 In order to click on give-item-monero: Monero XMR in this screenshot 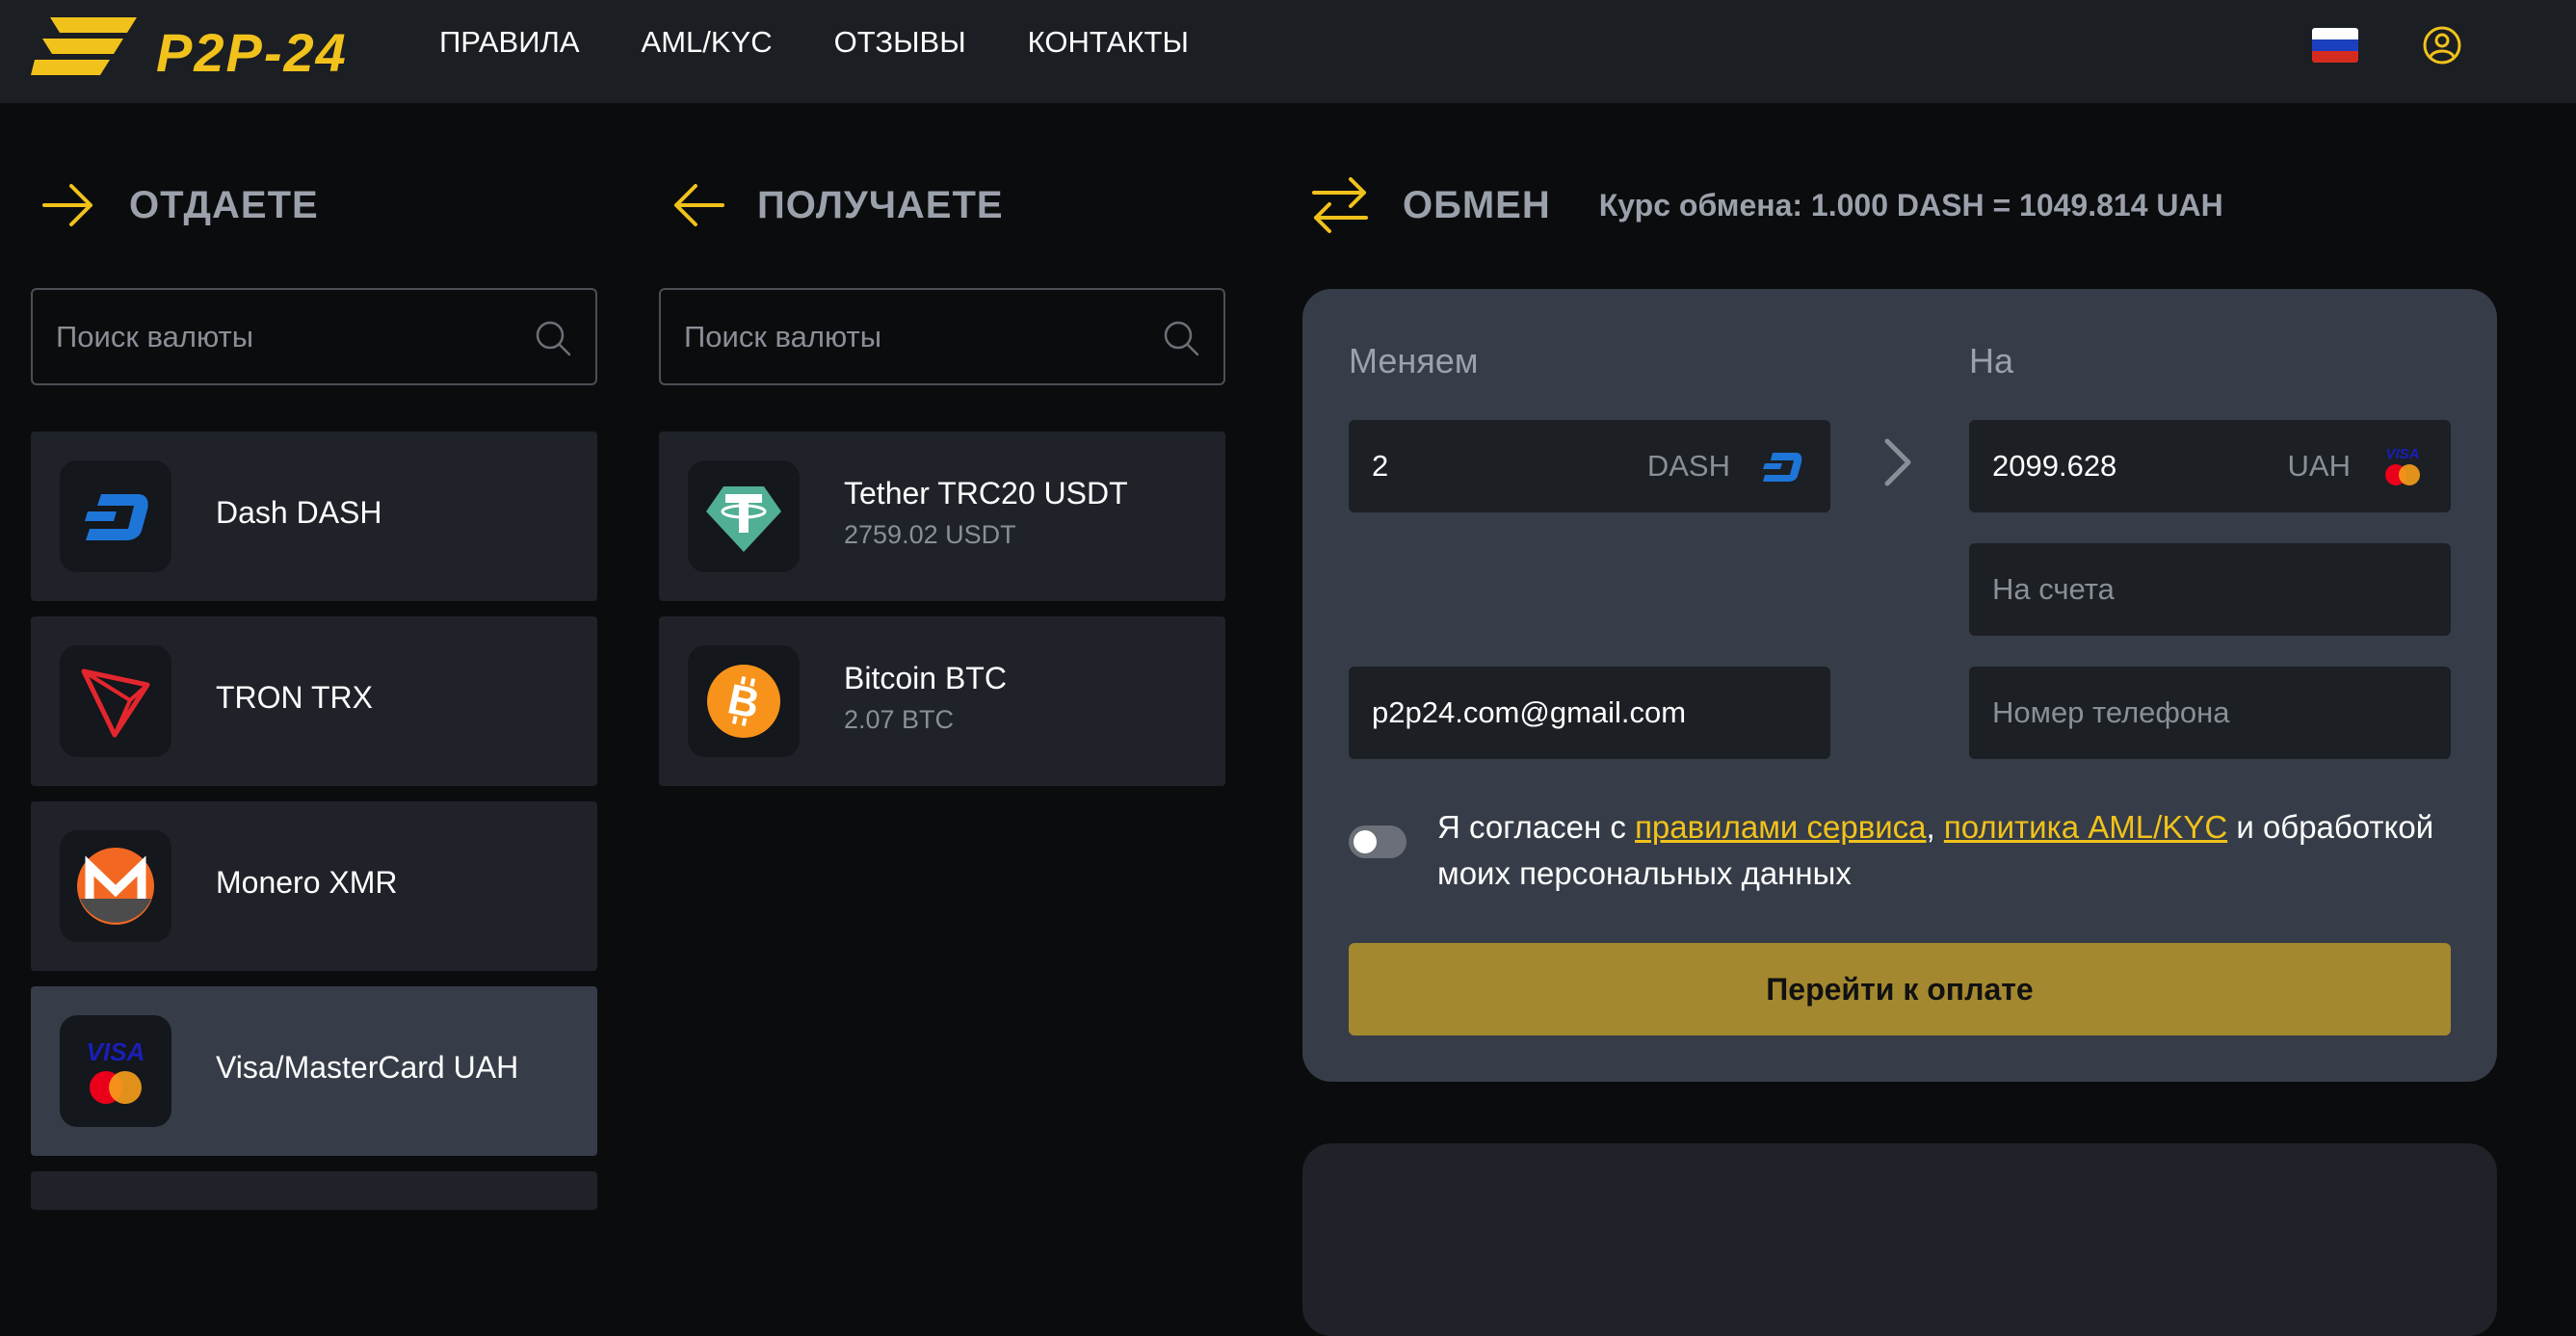, I will do `click(314, 886)`.